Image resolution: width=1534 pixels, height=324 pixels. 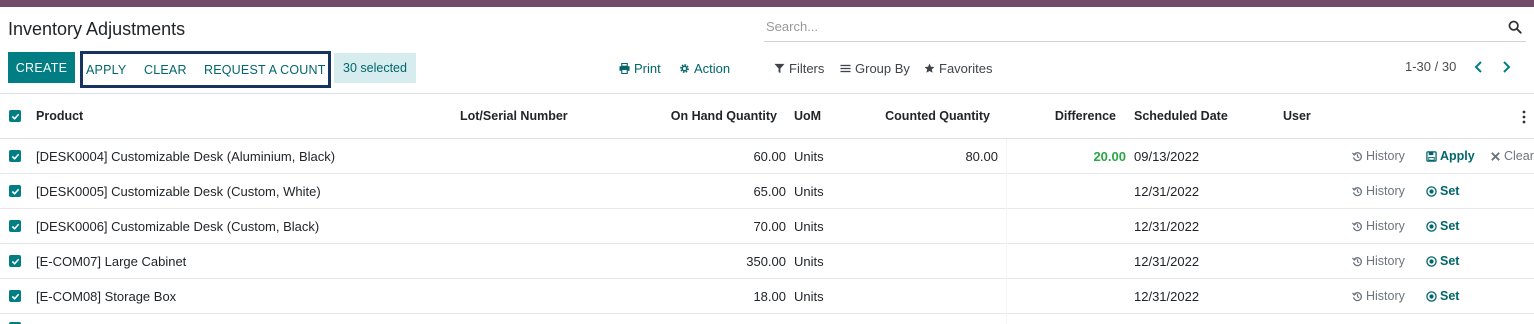 I want to click on favorites-menu: Favorites, so click(x=958, y=68).